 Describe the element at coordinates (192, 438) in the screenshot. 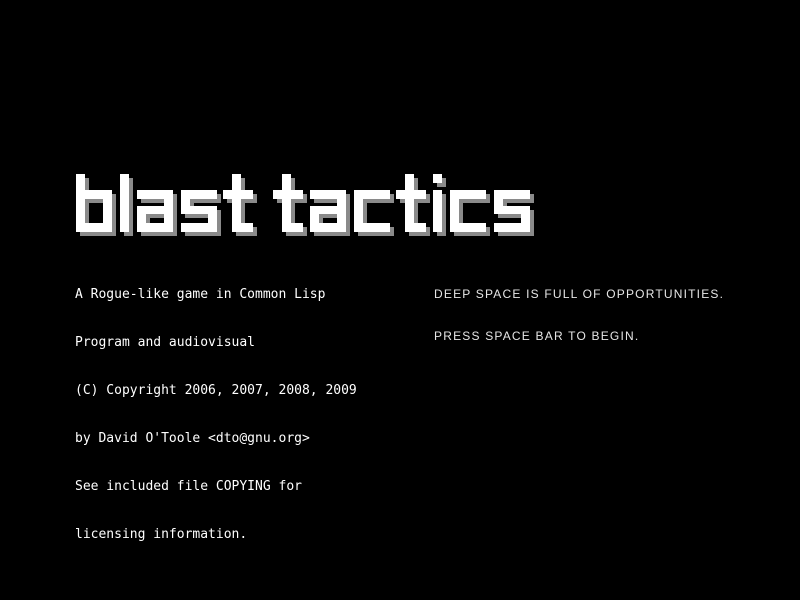

I see `credits-line: by David O'Toole <dto@gnu.org>` at that location.